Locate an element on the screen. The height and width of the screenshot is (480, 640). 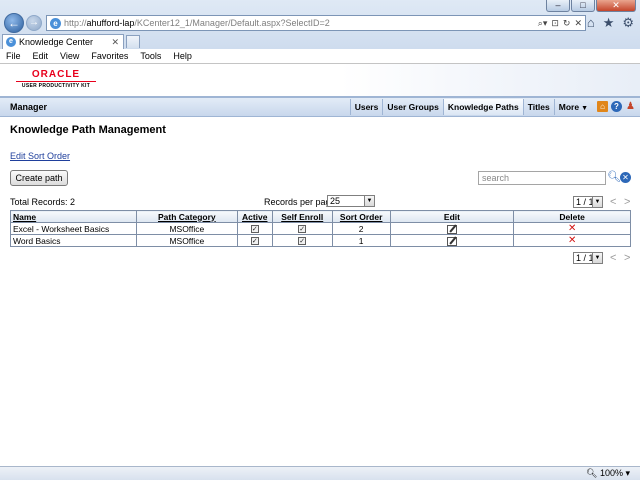
menu-edit: Edit is located at coordinates (41, 56).